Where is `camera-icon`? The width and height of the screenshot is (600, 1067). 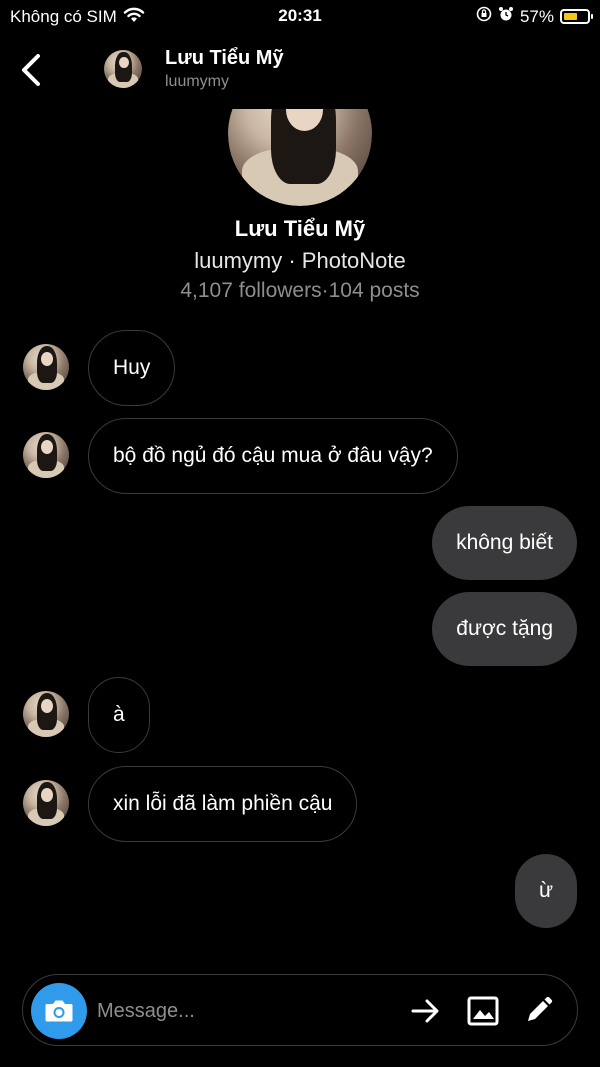 camera-icon is located at coordinates (59, 1011).